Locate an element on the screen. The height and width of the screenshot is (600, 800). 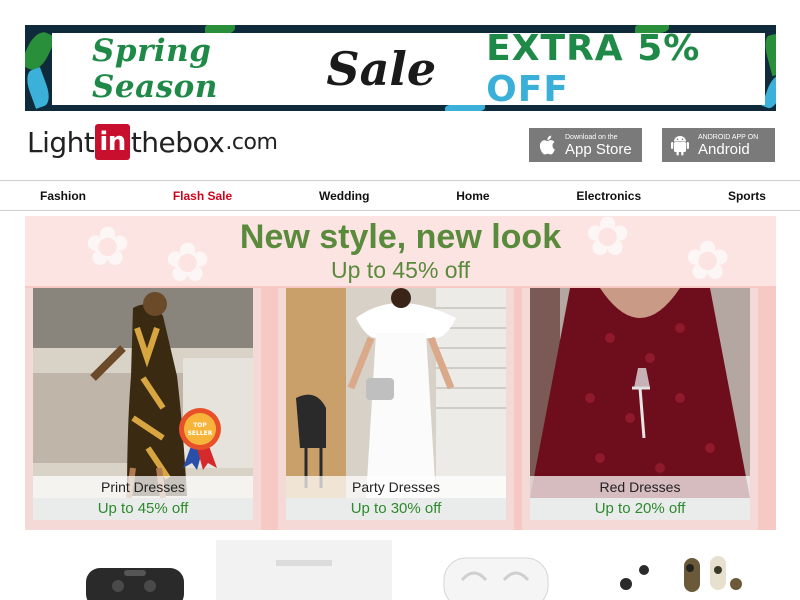
nav-sports: Sports is located at coordinates (747, 196).